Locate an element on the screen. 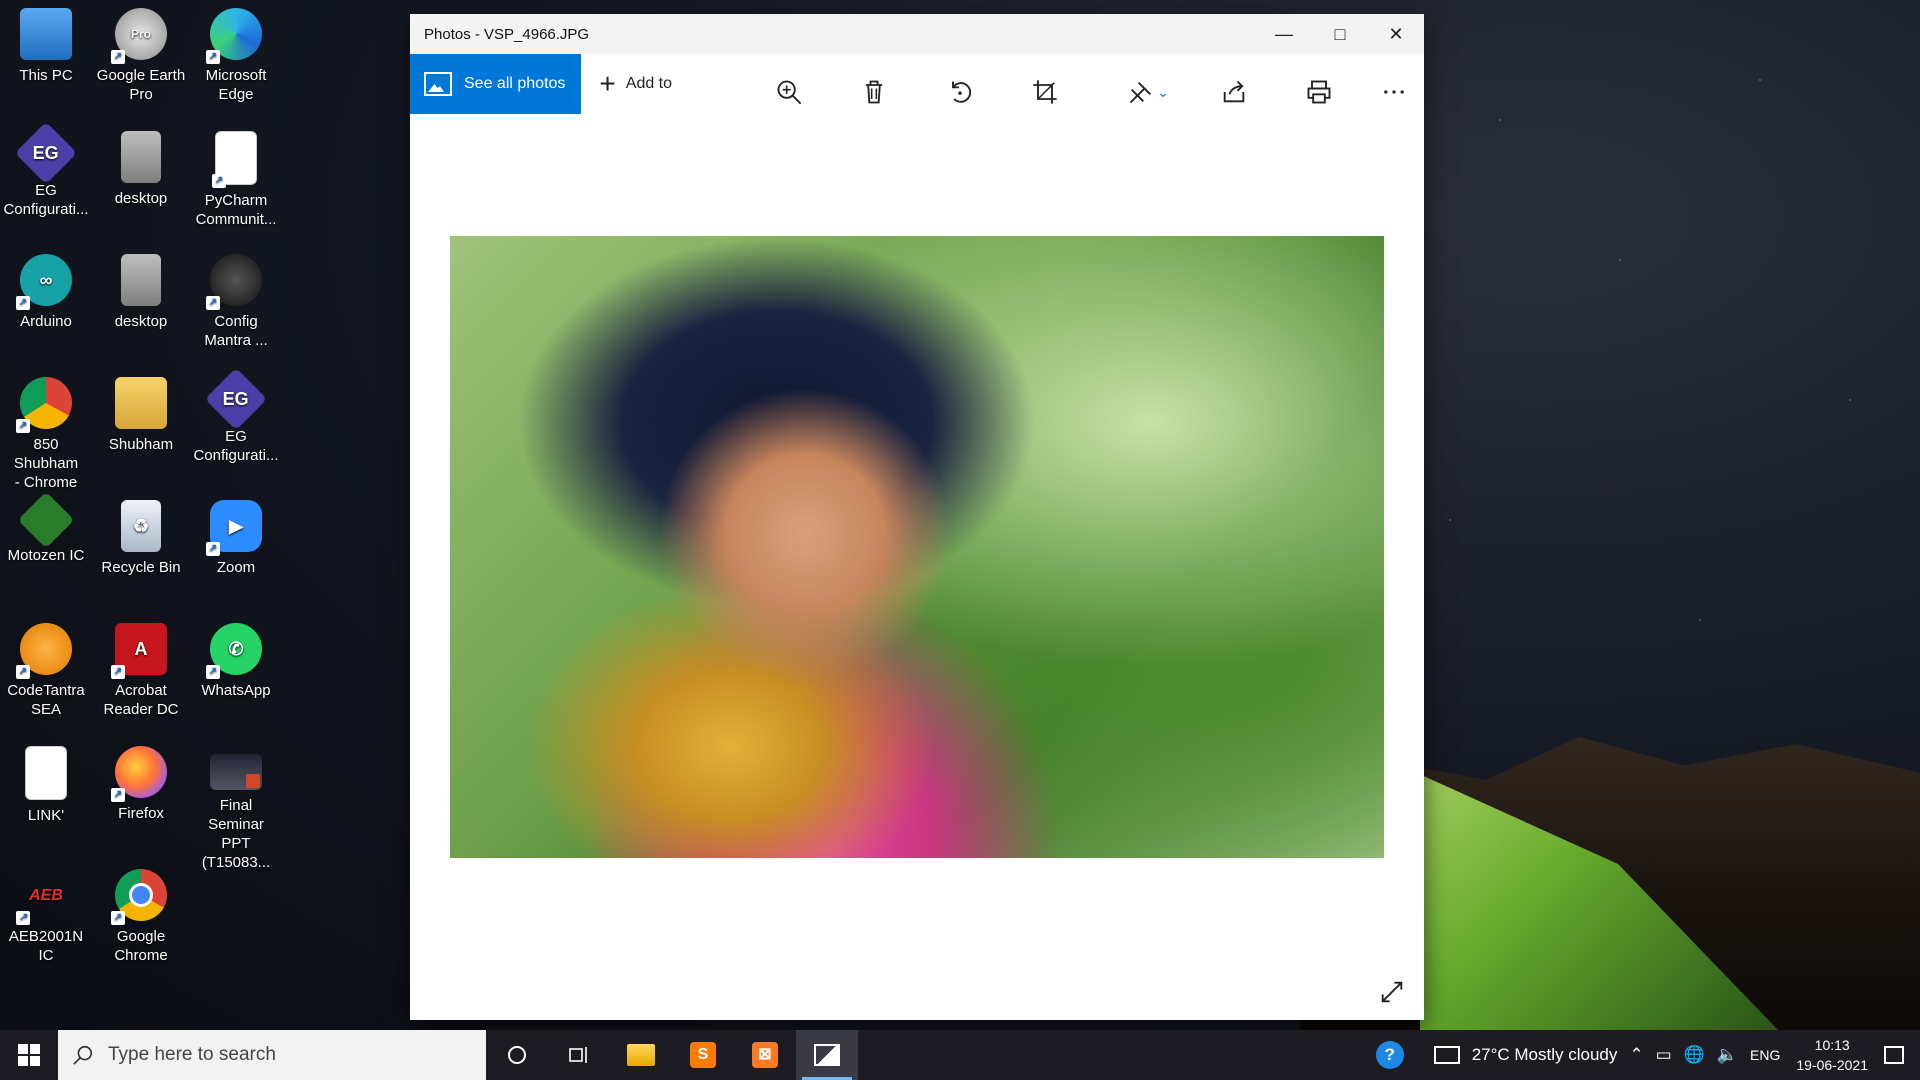 The image size is (1920, 1080). icon-label: EG is located at coordinates (236, 436).